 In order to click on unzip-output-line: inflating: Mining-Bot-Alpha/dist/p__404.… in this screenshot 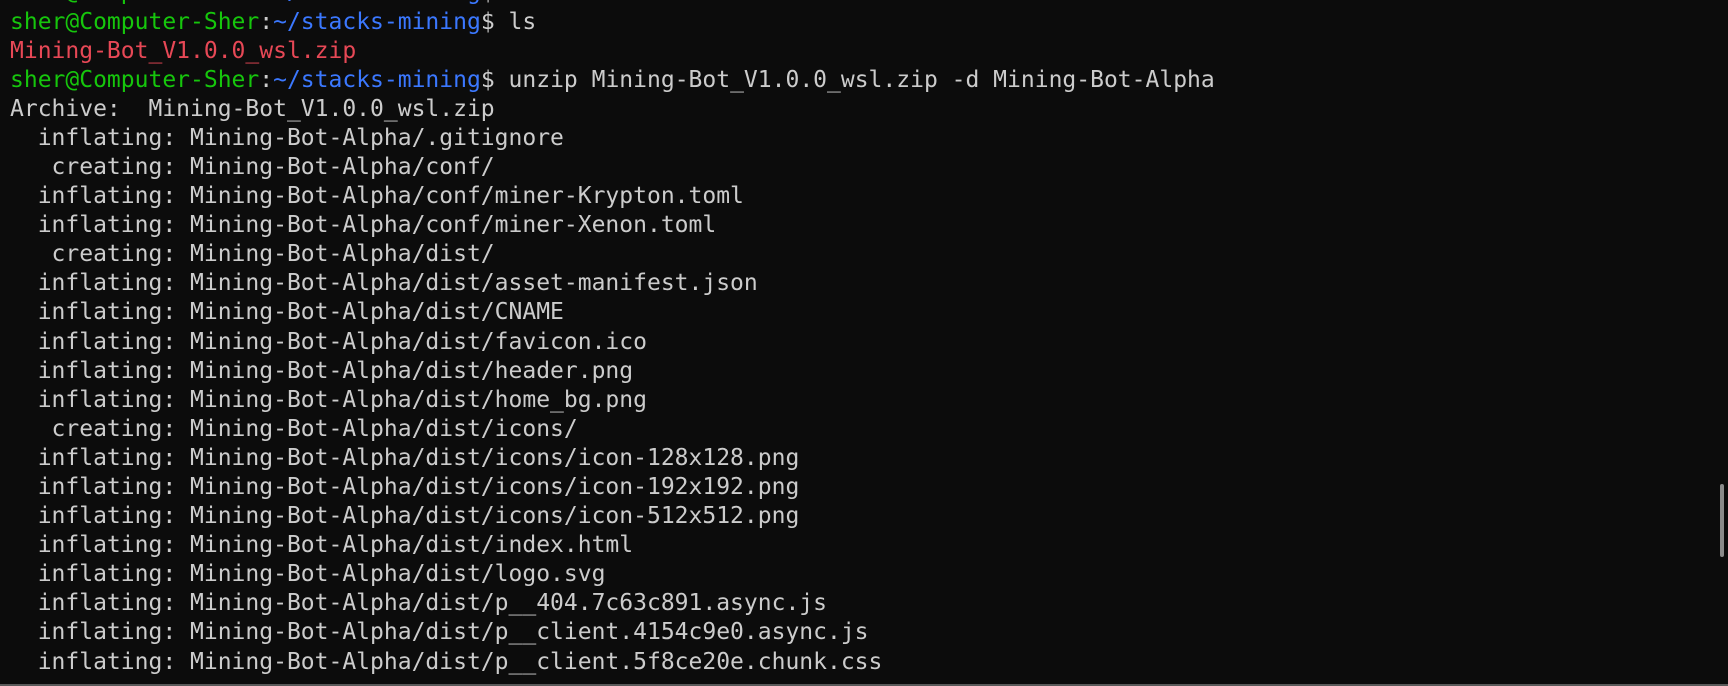, I will do `click(418, 603)`.